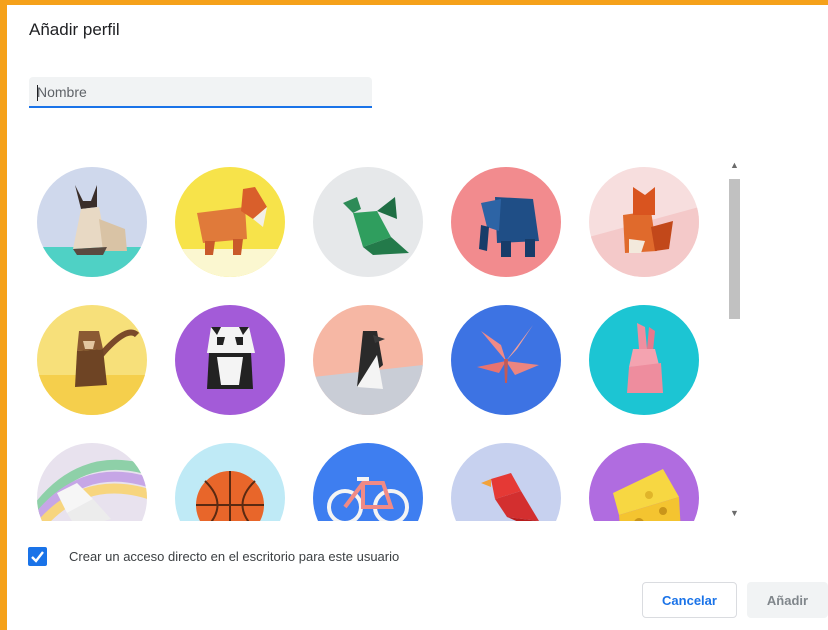 The height and width of the screenshot is (630, 828). I want to click on origami-unicorn-icon, so click(92, 482).